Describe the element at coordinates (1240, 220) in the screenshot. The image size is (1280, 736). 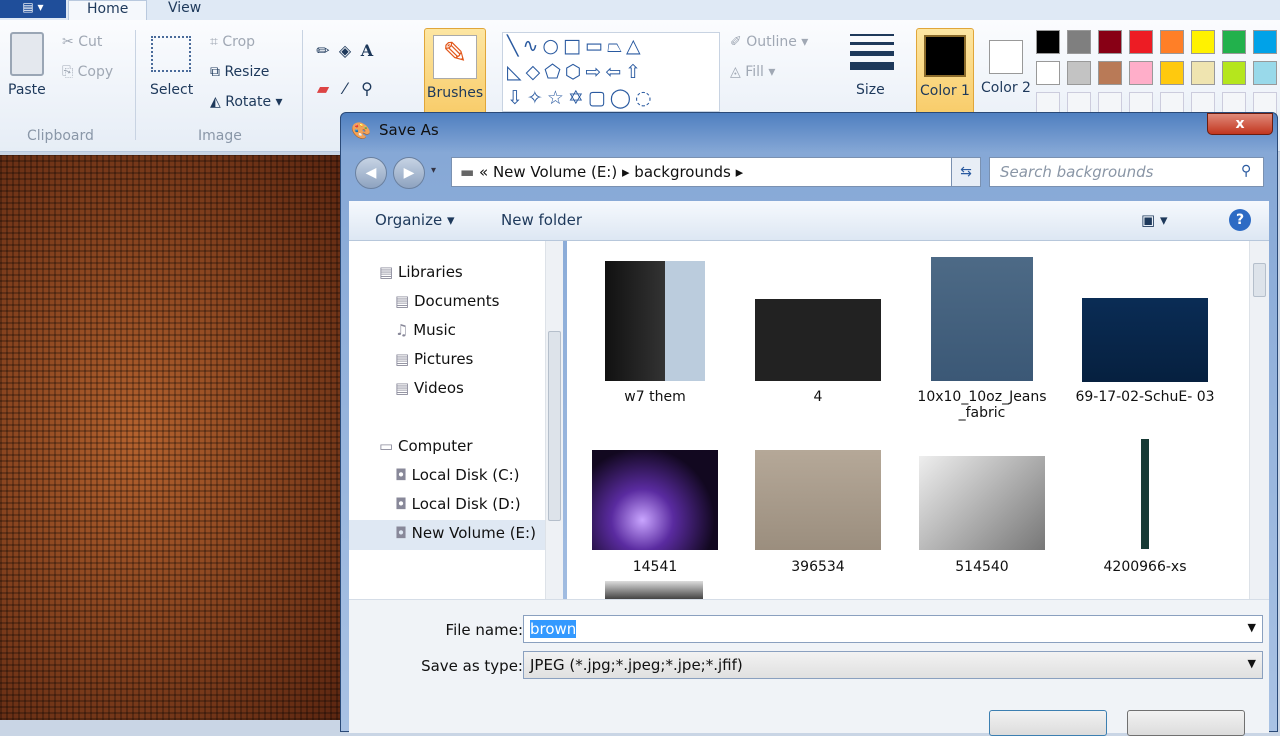
I see `help-icon: ?` at that location.